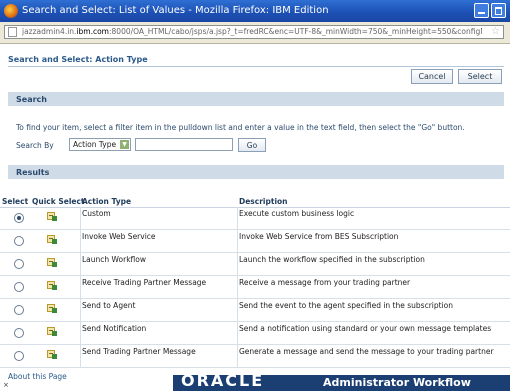 This screenshot has height=391, width=510. I want to click on description-cell: Execute custom business logic, so click(297, 213).